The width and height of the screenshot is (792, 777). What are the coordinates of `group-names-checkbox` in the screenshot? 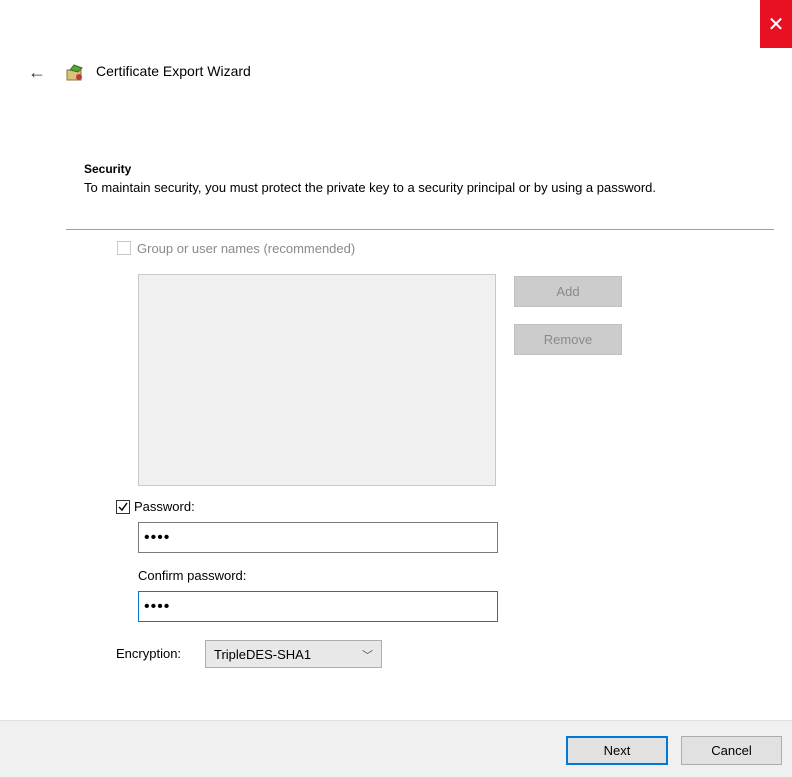 It's located at (124, 248).